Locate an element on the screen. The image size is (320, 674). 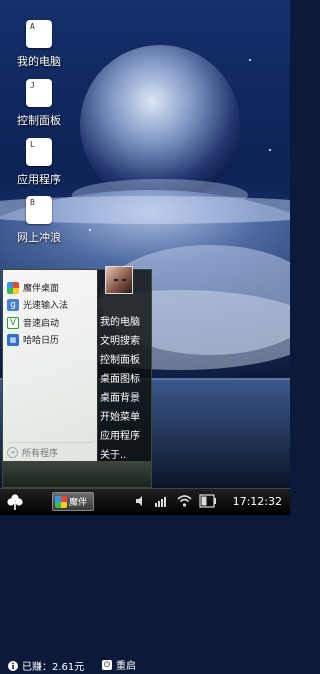
all-programs-button: ➜ 所有程序 is located at coordinates (50, 450).